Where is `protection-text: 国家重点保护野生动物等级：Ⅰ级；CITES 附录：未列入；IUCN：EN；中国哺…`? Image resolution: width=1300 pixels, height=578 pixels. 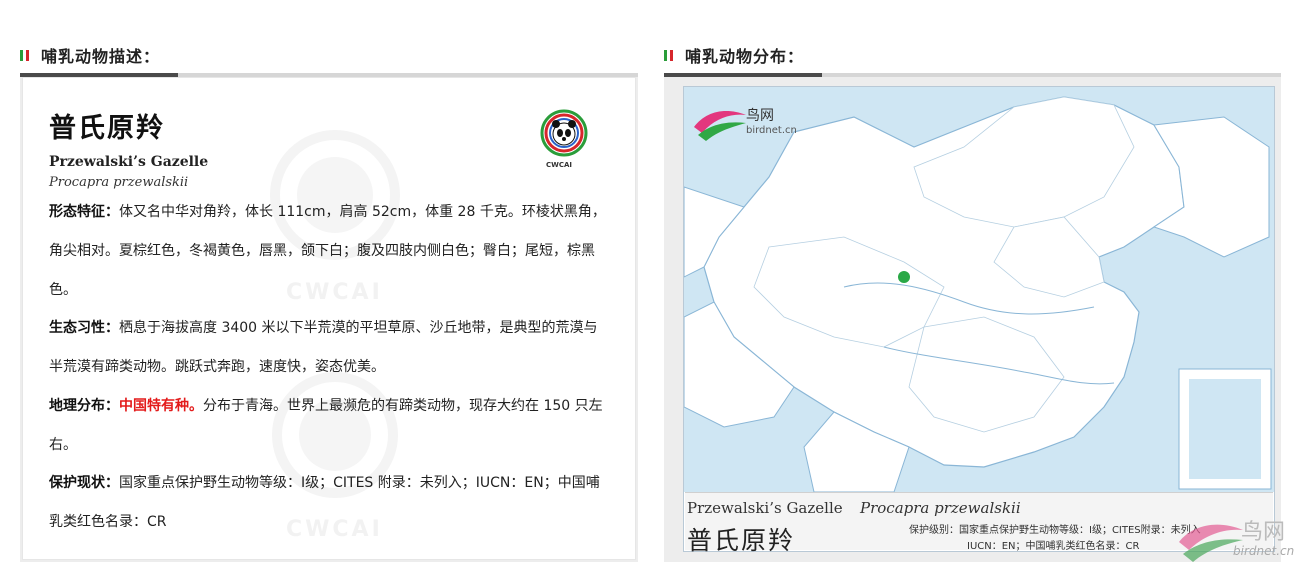
protection-text: 国家重点保护野生动物等级：Ⅰ级；CITES 附录：未列入；IUCN：EN；中国哺… is located at coordinates (324, 502).